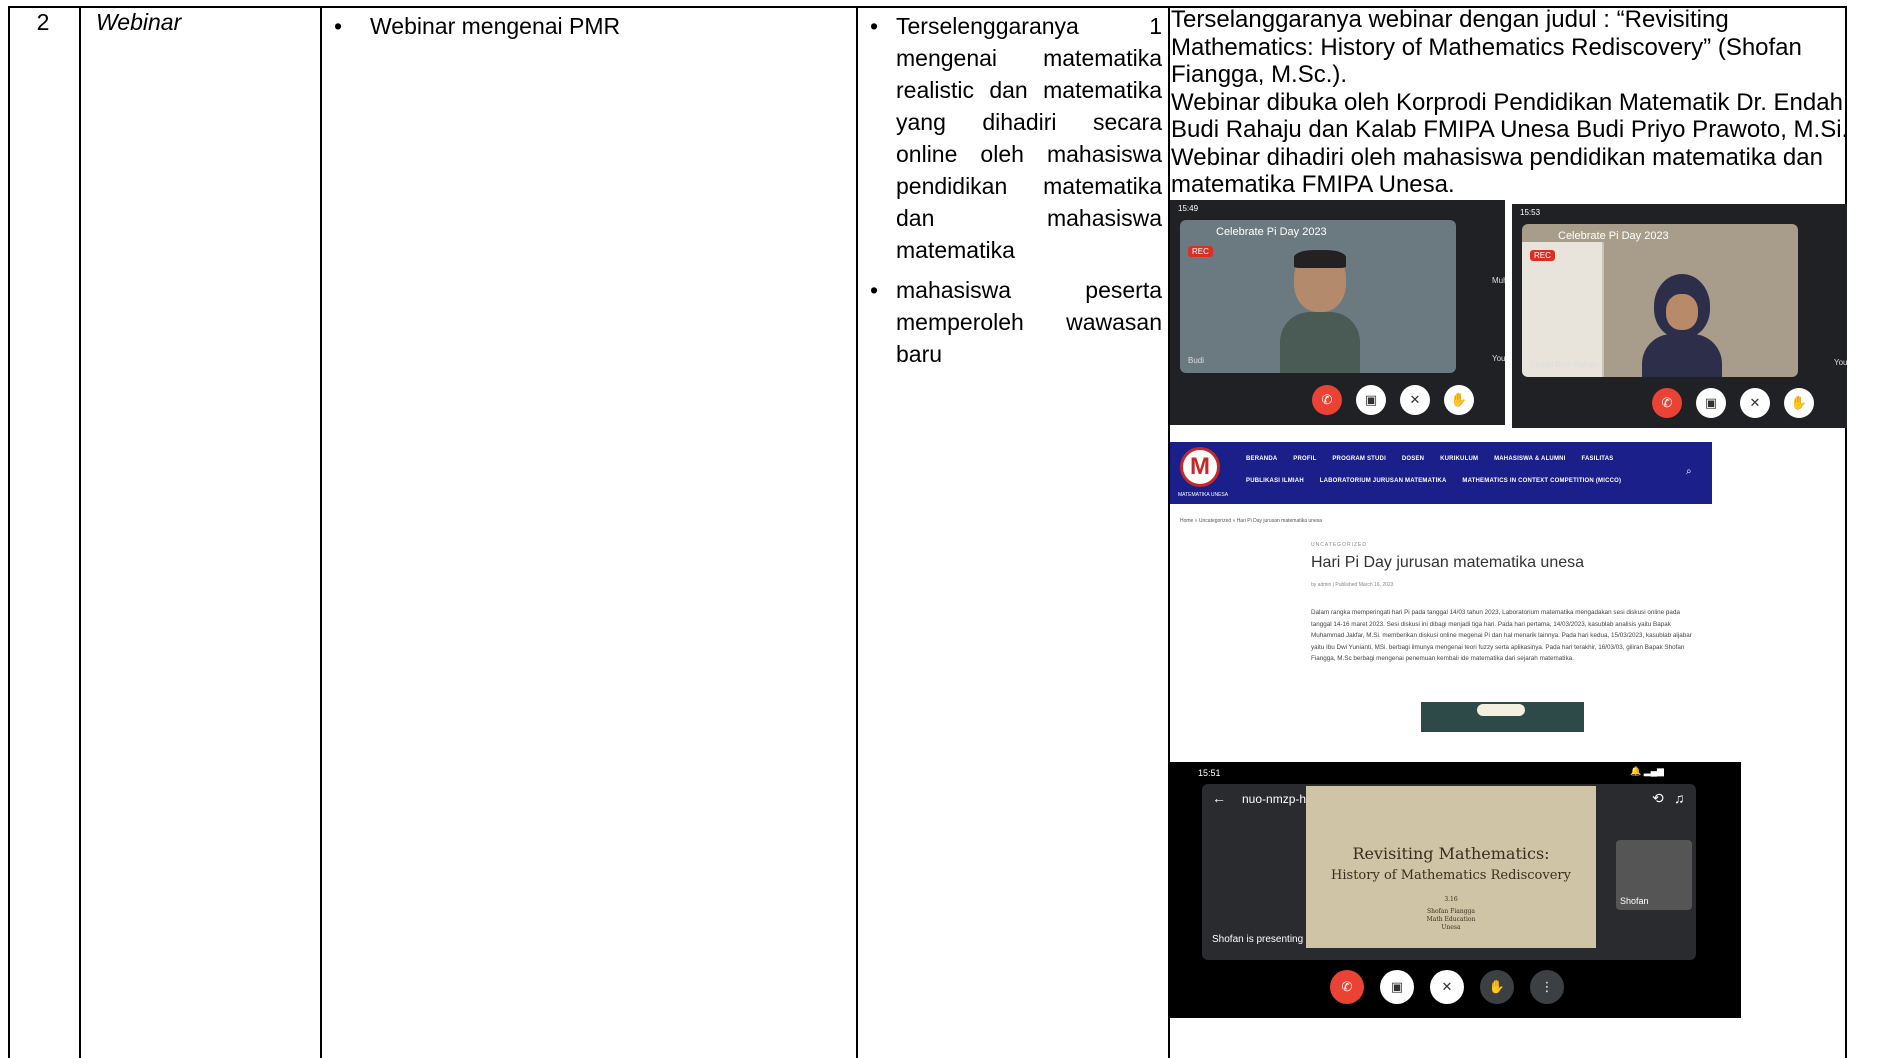 This screenshot has height=1058, width=1877. I want to click on post-byline: by admin | Published March 16, 2023, so click(1352, 585).